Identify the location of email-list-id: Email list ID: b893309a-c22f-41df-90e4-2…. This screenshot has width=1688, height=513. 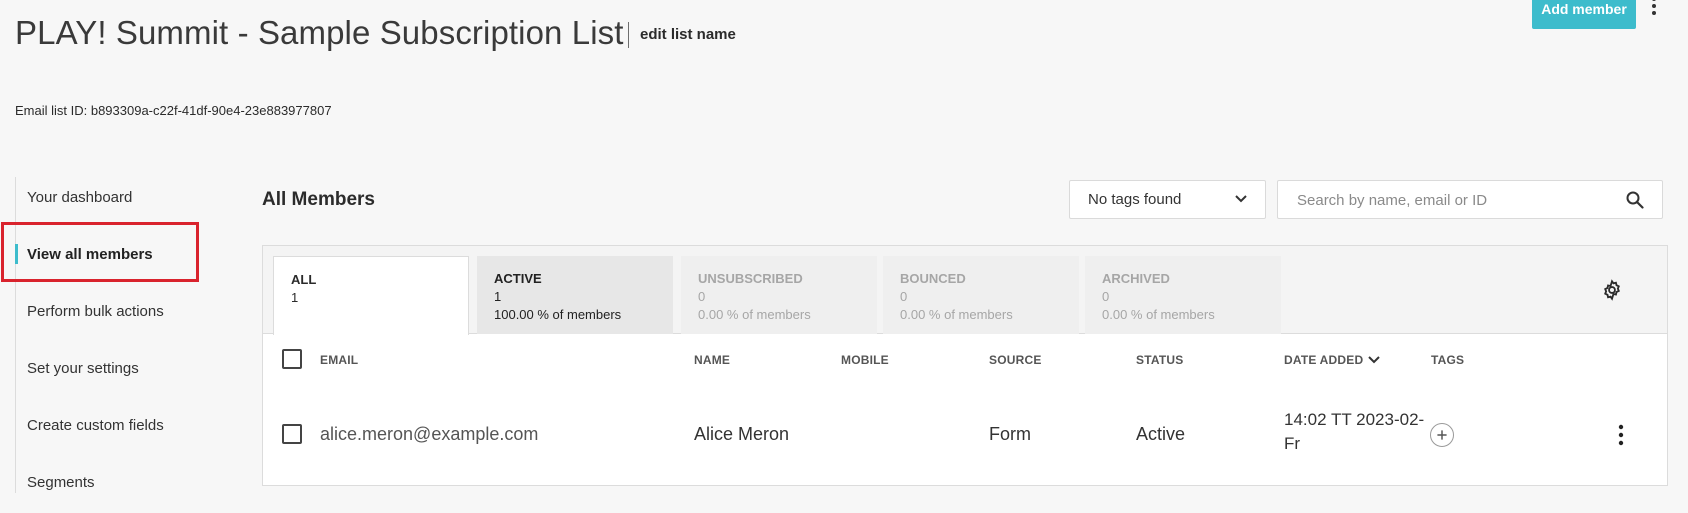
(173, 110).